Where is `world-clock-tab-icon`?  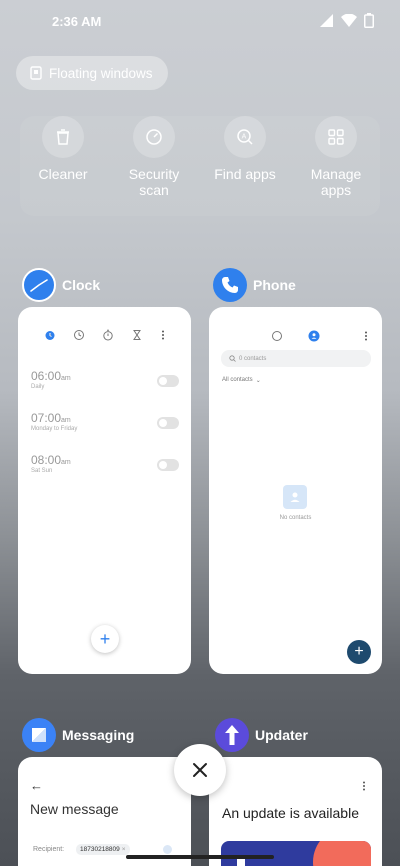
world-clock-tab-icon is located at coordinates (79, 335).